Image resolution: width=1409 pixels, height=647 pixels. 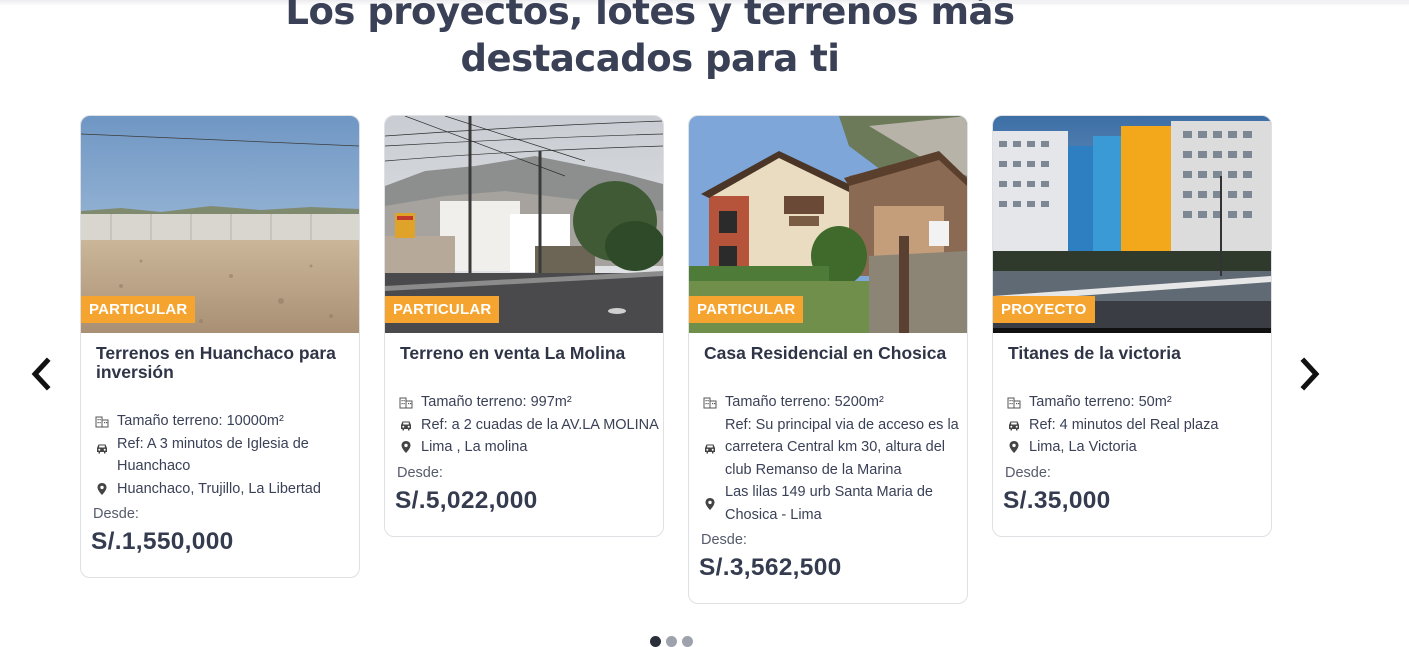 I want to click on reference: Ref: a 2 cuadas de la AV.LA MOLINA, so click(x=540, y=424).